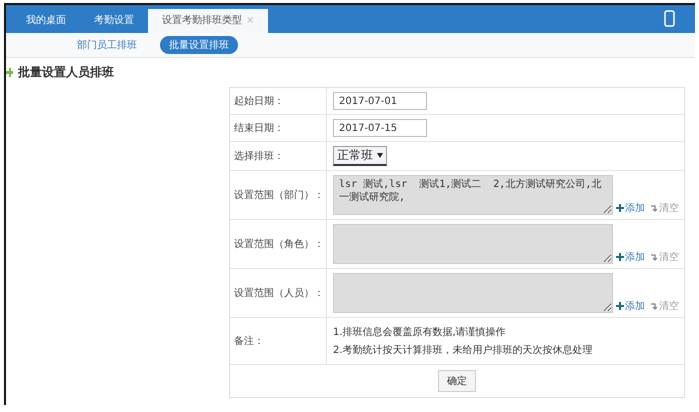 This screenshot has height=412, width=699. I want to click on field-label: 结束日期：, so click(278, 128).